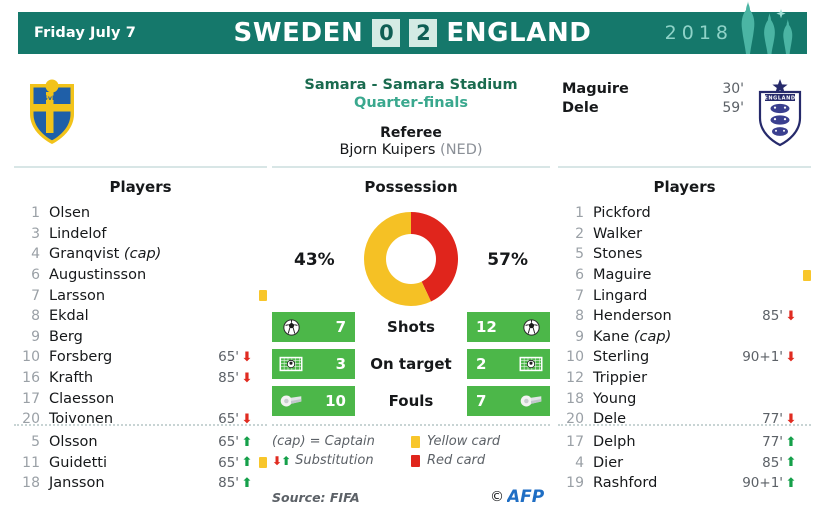 The image size is (825, 519). I want to click on player-row: 16 Krafth 85' ⬇, so click(140, 378).